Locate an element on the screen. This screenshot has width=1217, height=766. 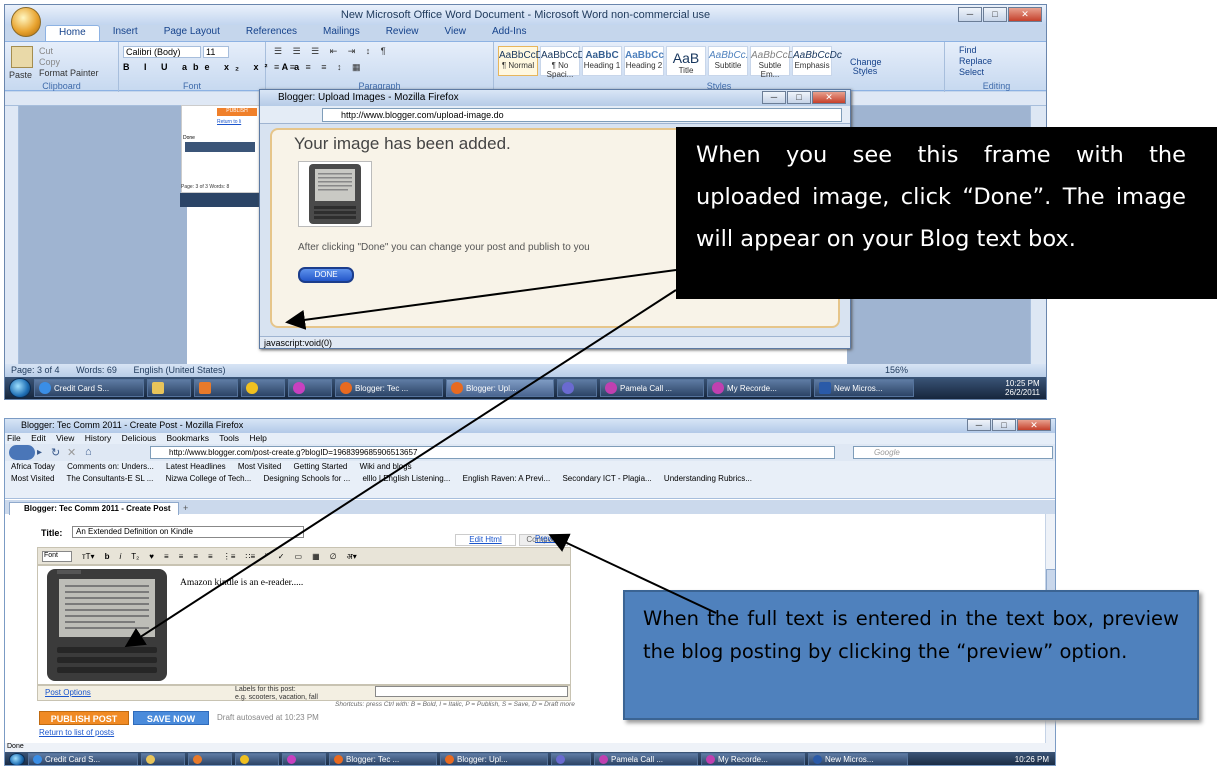
tab-insert: Insert is located at coordinates (125, 33).